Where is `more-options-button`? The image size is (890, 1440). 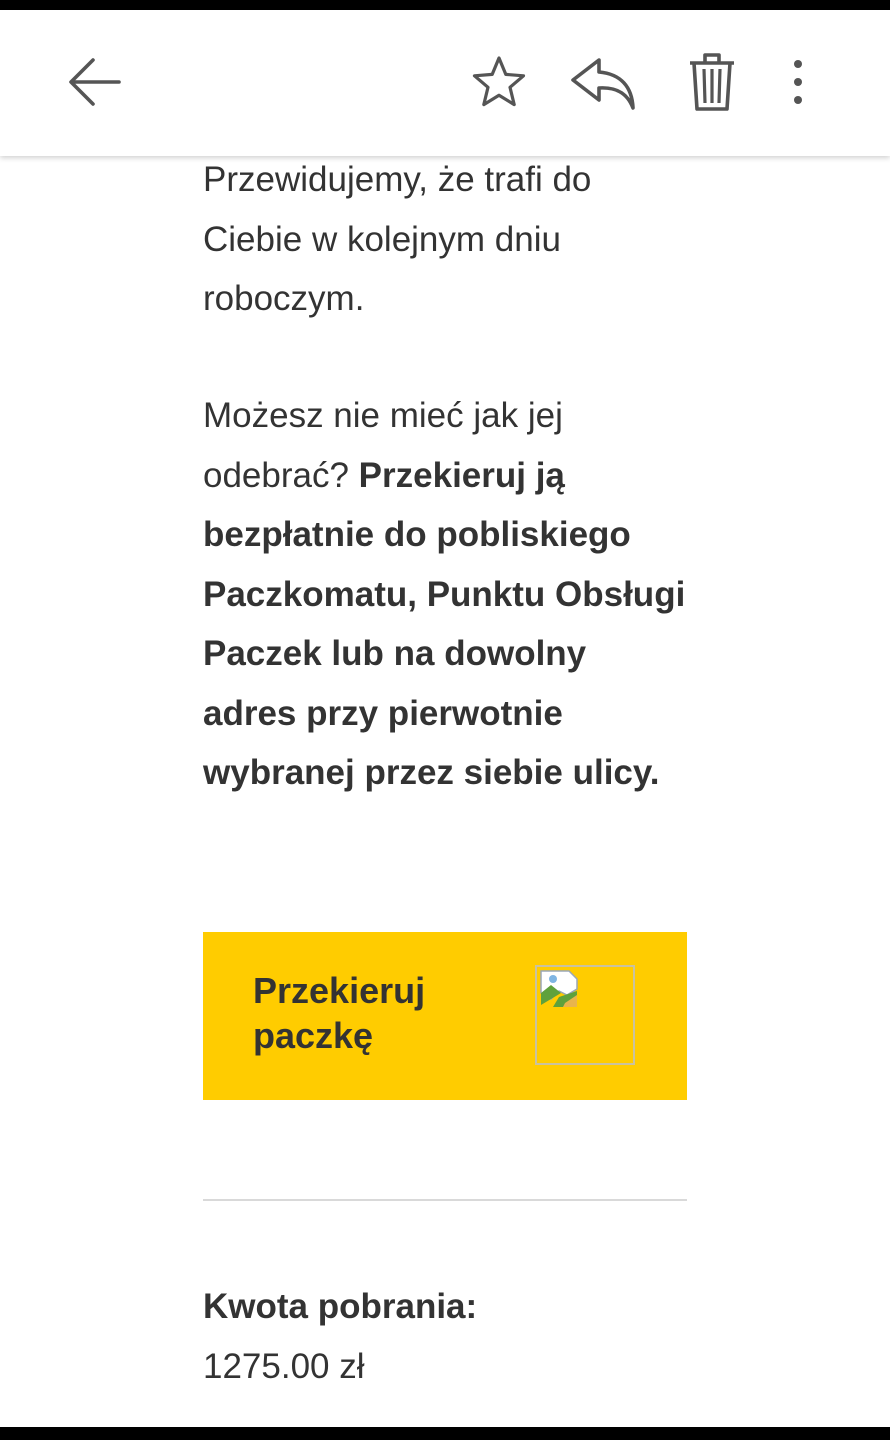 more-options-button is located at coordinates (798, 82).